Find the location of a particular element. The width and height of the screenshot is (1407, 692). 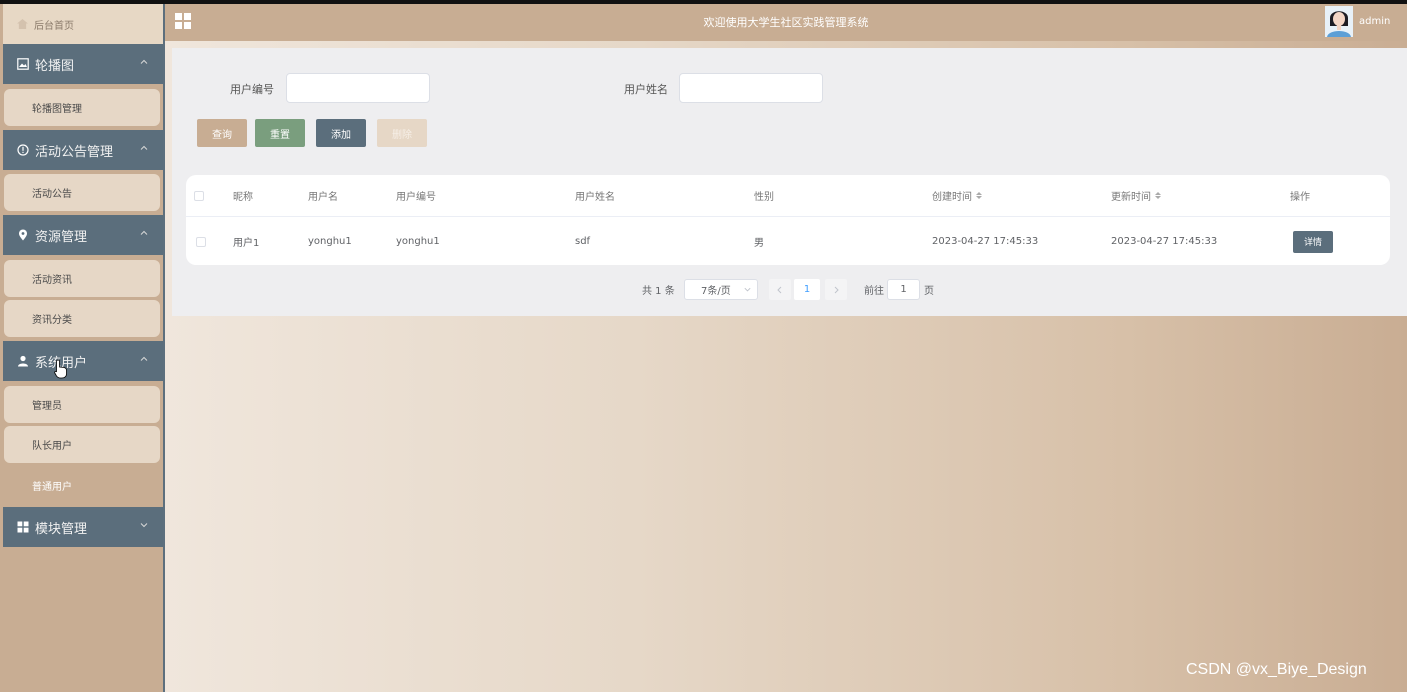

goto-page-input is located at coordinates (903, 289).